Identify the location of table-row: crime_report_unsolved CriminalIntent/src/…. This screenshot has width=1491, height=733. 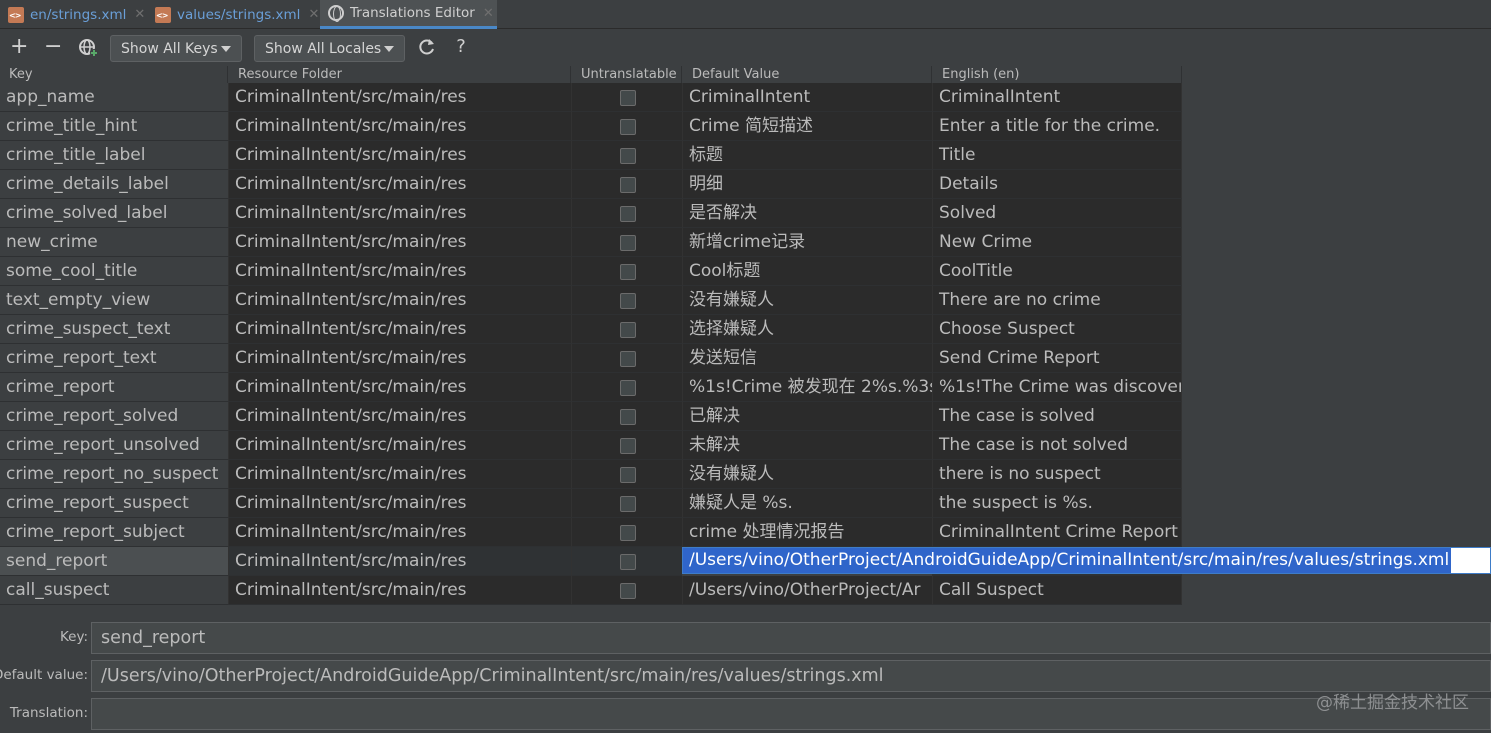
(745, 445).